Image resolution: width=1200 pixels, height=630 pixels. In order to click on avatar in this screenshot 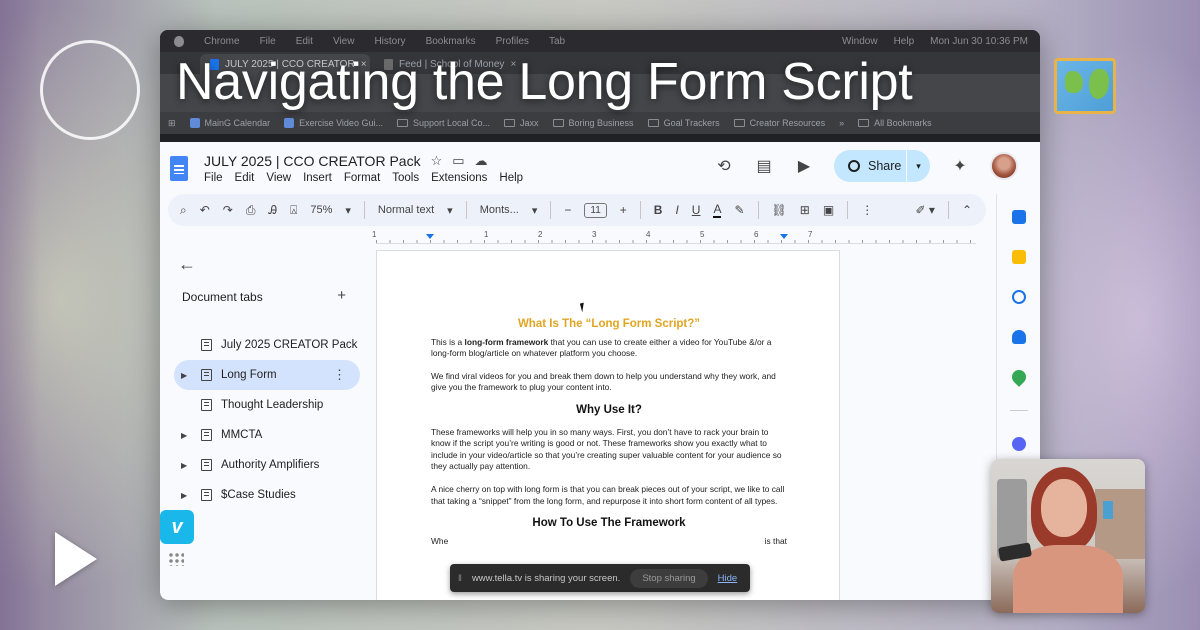, I will do `click(1004, 166)`.